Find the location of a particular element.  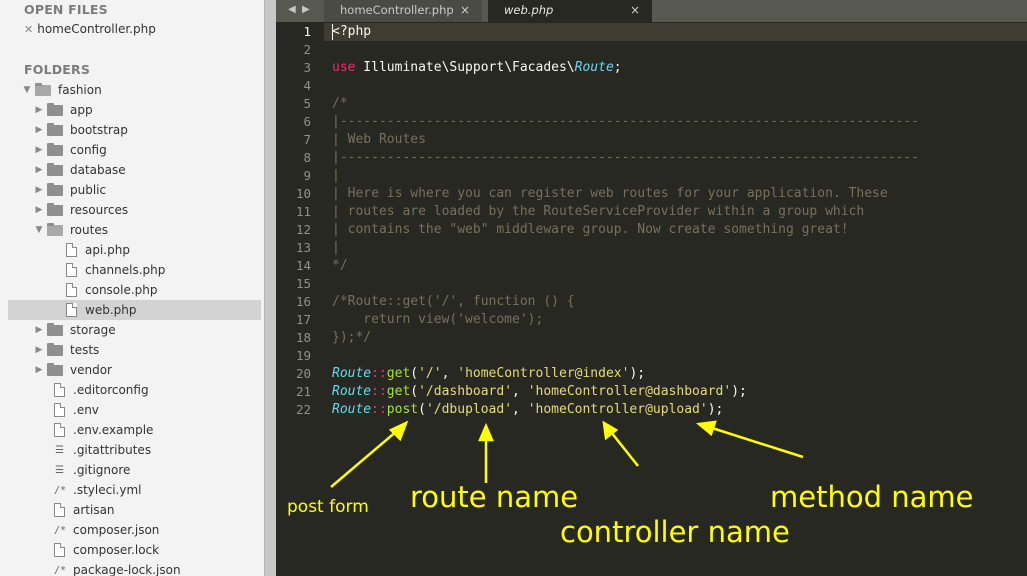

code-token: return view('welcome'); is located at coordinates (438, 319).